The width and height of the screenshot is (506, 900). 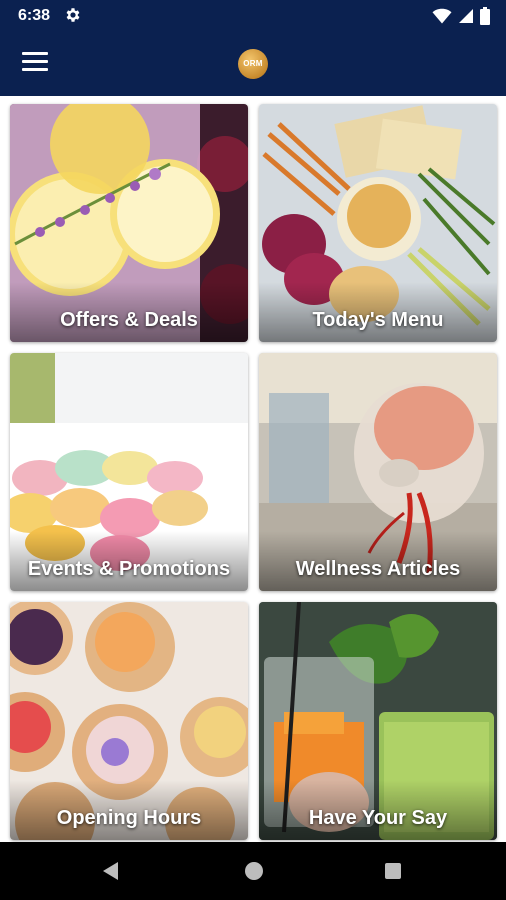 I want to click on app-logo: ORM, so click(x=253, y=64).